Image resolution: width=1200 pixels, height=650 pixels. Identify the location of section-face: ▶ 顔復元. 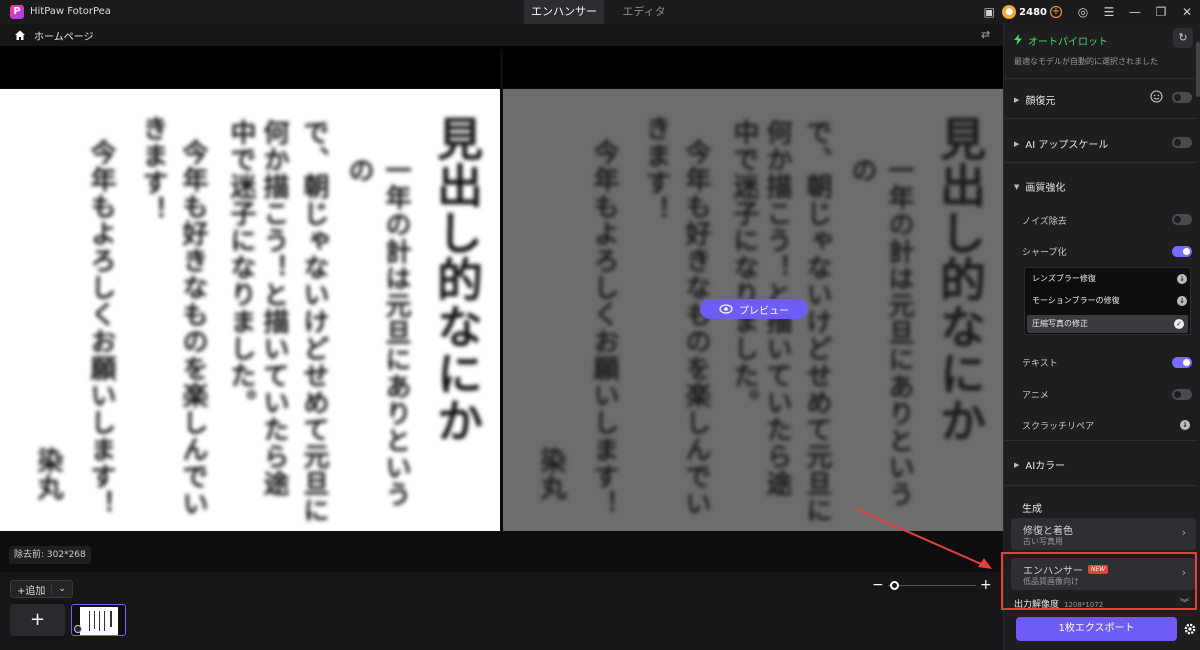
(1035, 100).